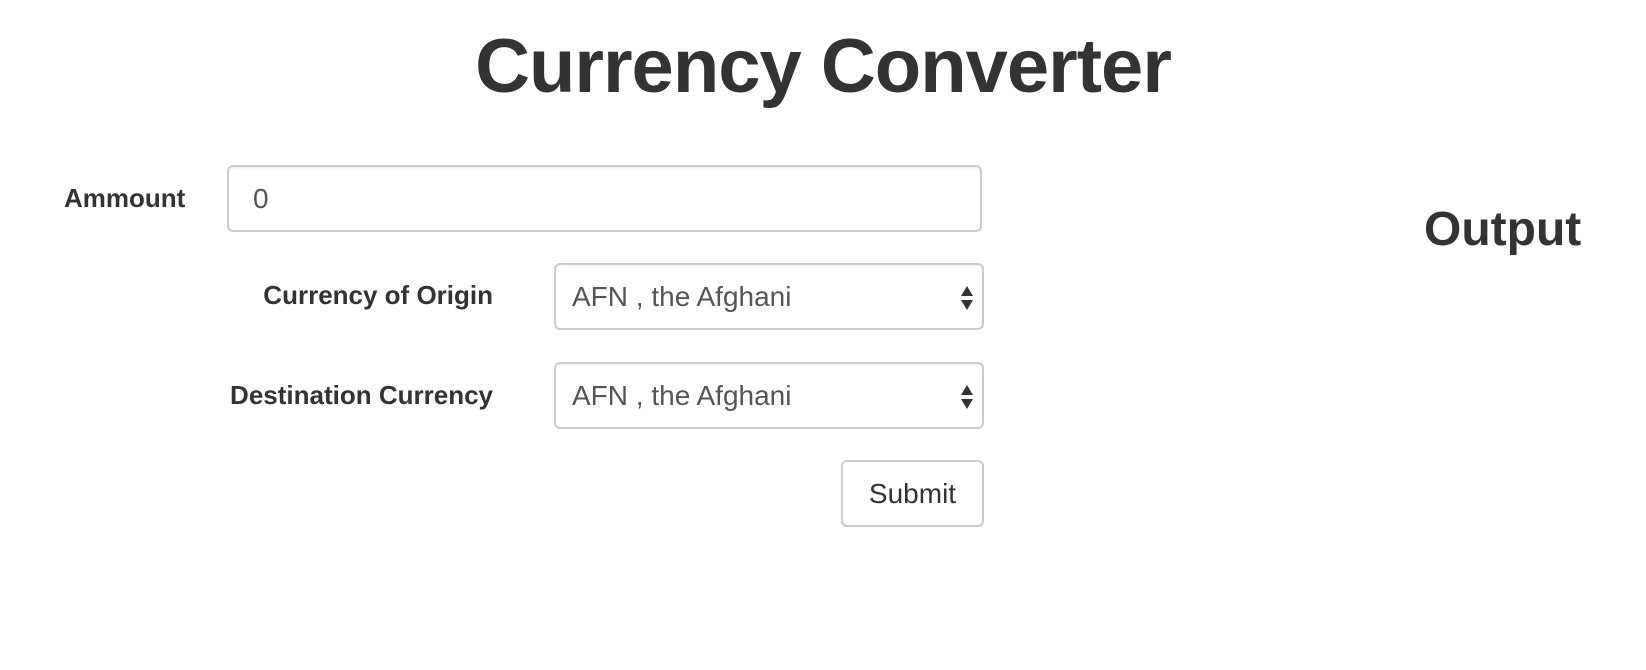 This screenshot has height=670, width=1646. I want to click on submit-button: Submit, so click(912, 493).